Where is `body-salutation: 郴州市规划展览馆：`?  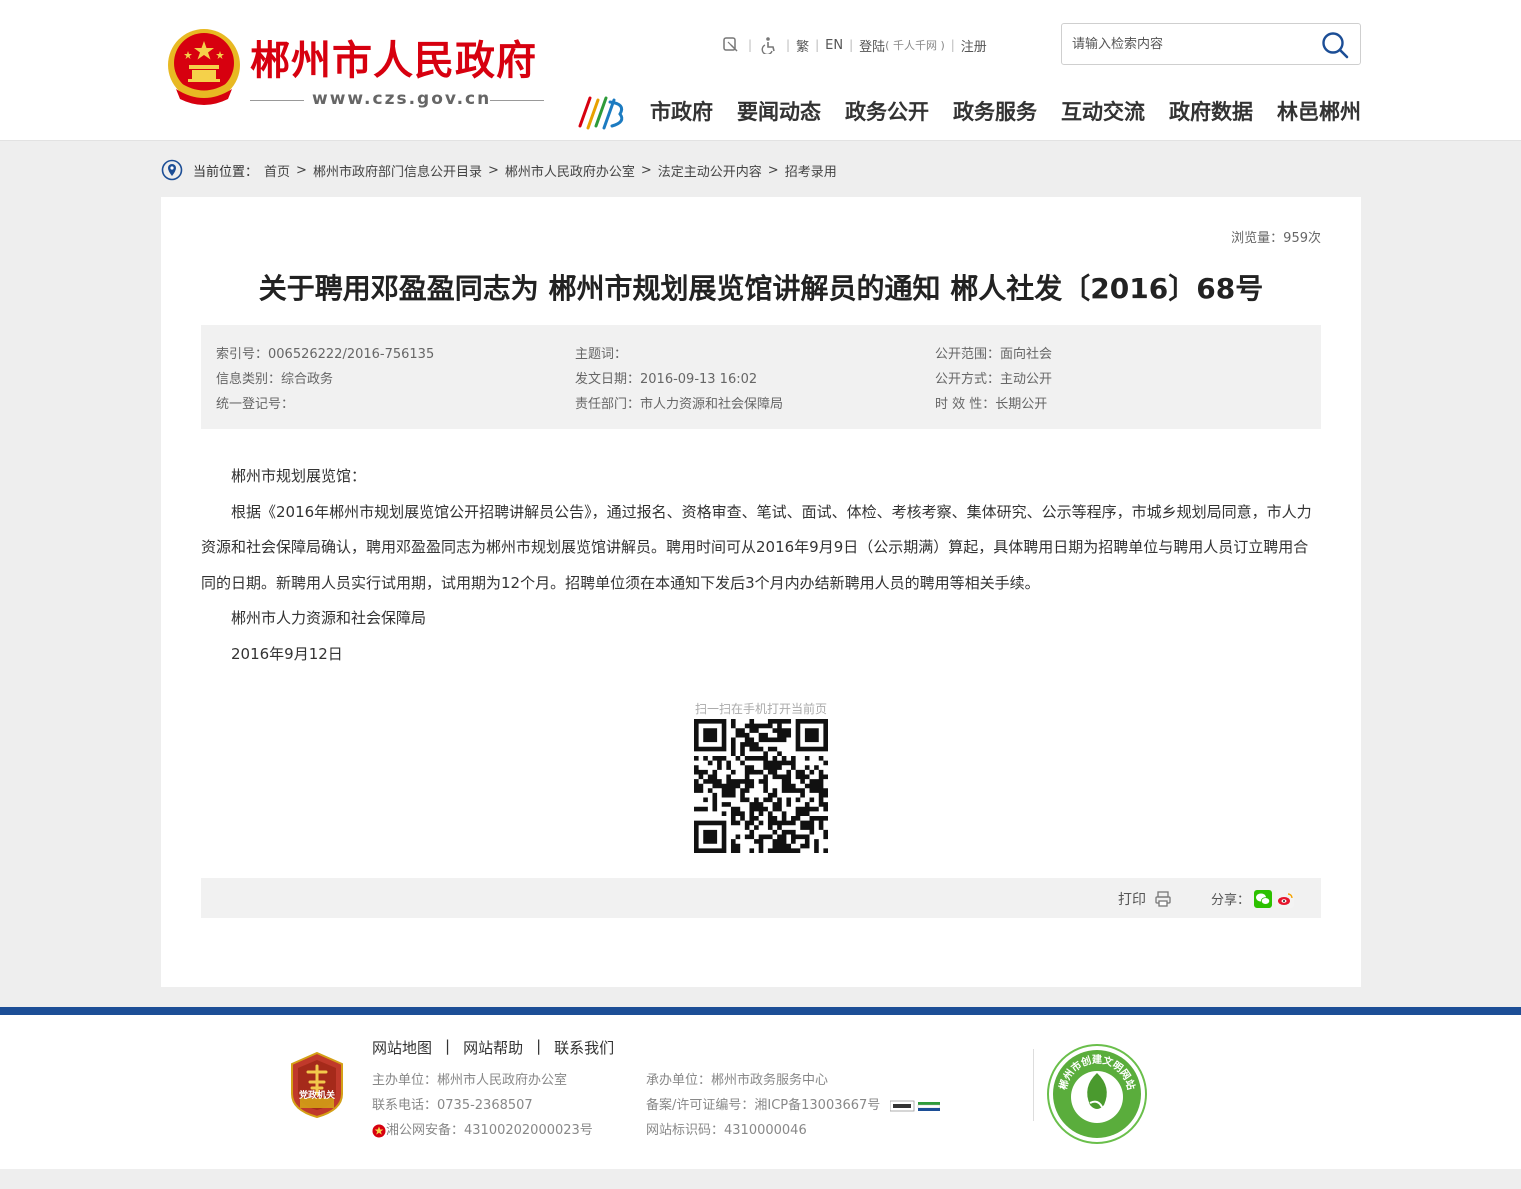 body-salutation: 郴州市规划展览馆： is located at coordinates (299, 476).